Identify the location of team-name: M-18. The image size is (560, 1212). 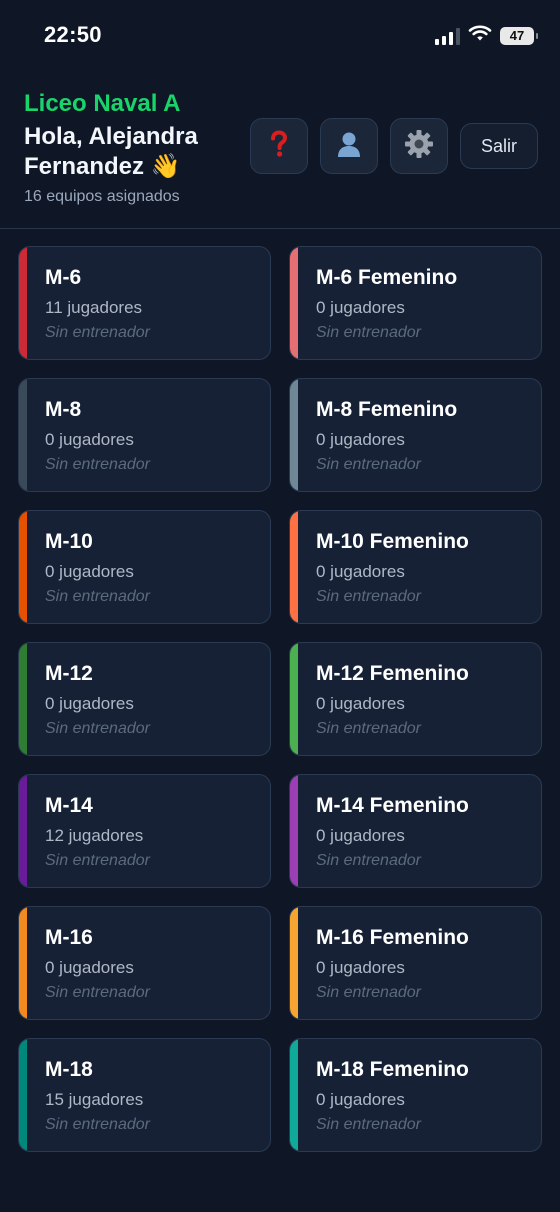
(69, 1069).